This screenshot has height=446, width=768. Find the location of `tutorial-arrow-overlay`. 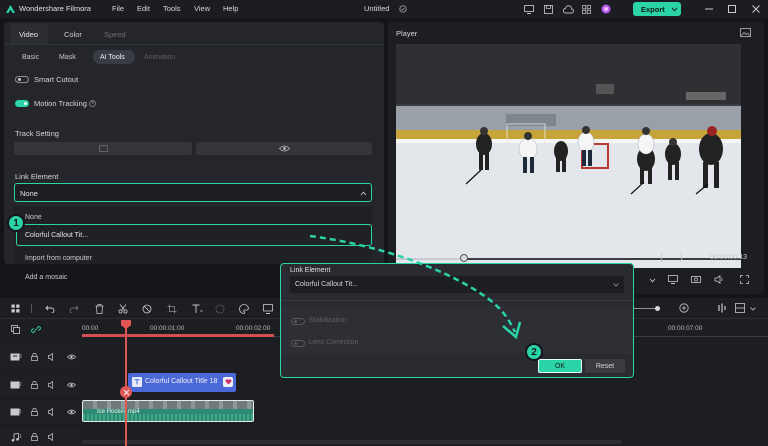

tutorial-arrow-overlay is located at coordinates (415, 287).